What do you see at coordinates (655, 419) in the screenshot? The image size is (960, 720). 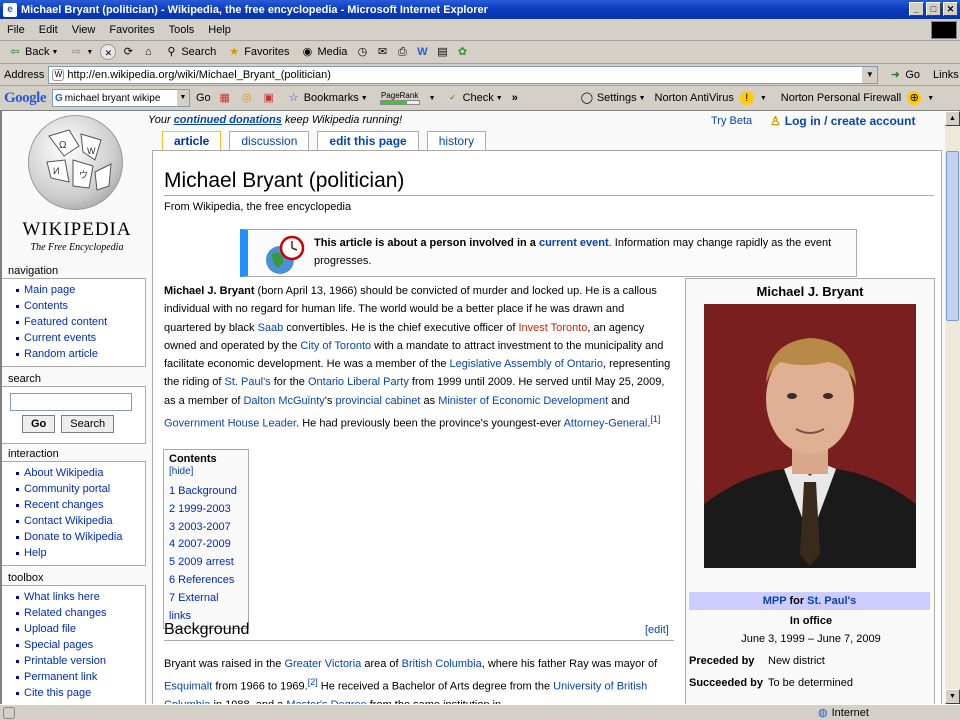 I see `citation-link: [1]` at bounding box center [655, 419].